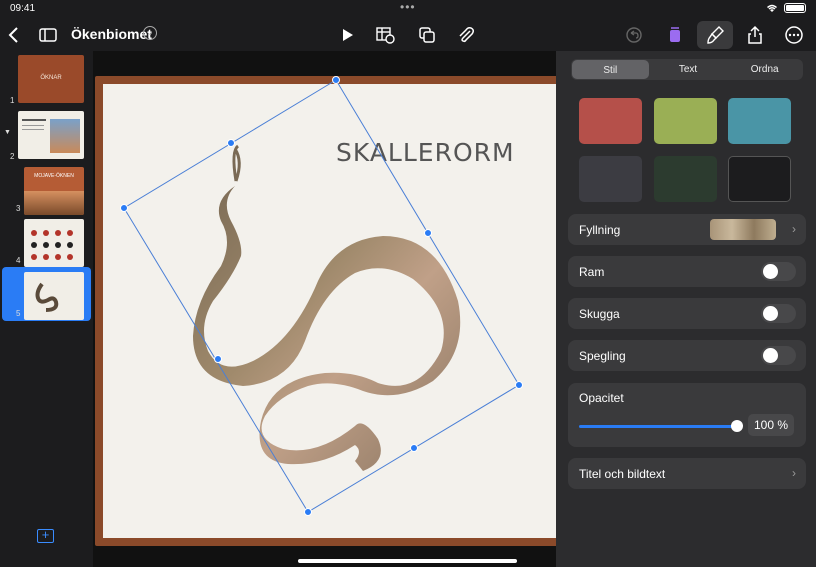 The width and height of the screenshot is (816, 567). I want to click on status-bar: 09:41 •••, so click(408, 8).